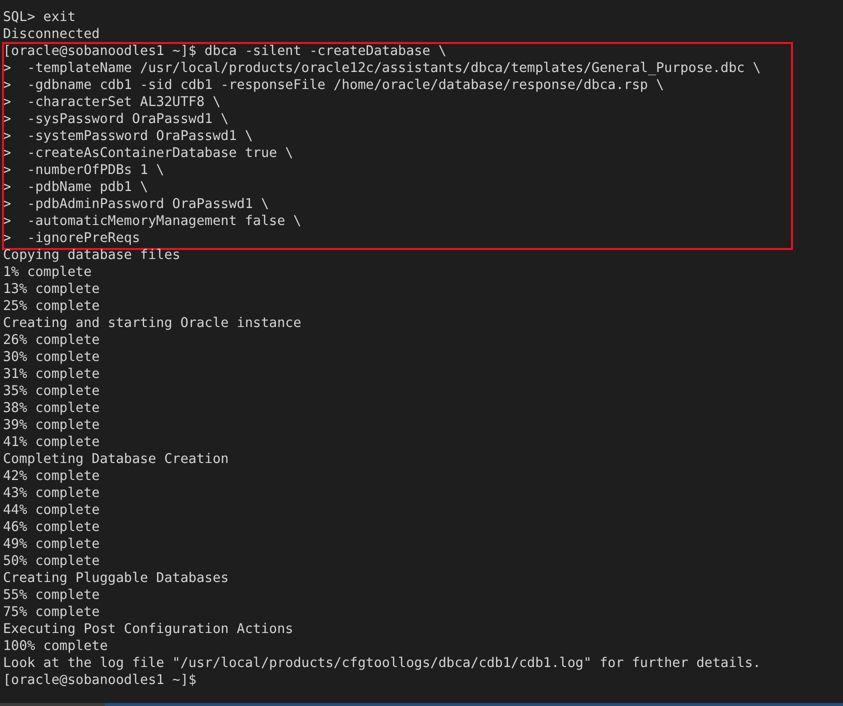 The width and height of the screenshot is (843, 706). What do you see at coordinates (224, 51) in the screenshot?
I see `terminal-line: [oracle@sobanoodles1 ~]$ dbca -silent -createDatabase \` at bounding box center [224, 51].